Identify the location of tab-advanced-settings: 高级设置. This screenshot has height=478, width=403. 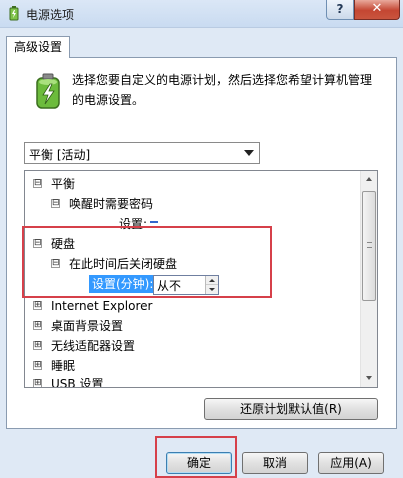
(38, 47).